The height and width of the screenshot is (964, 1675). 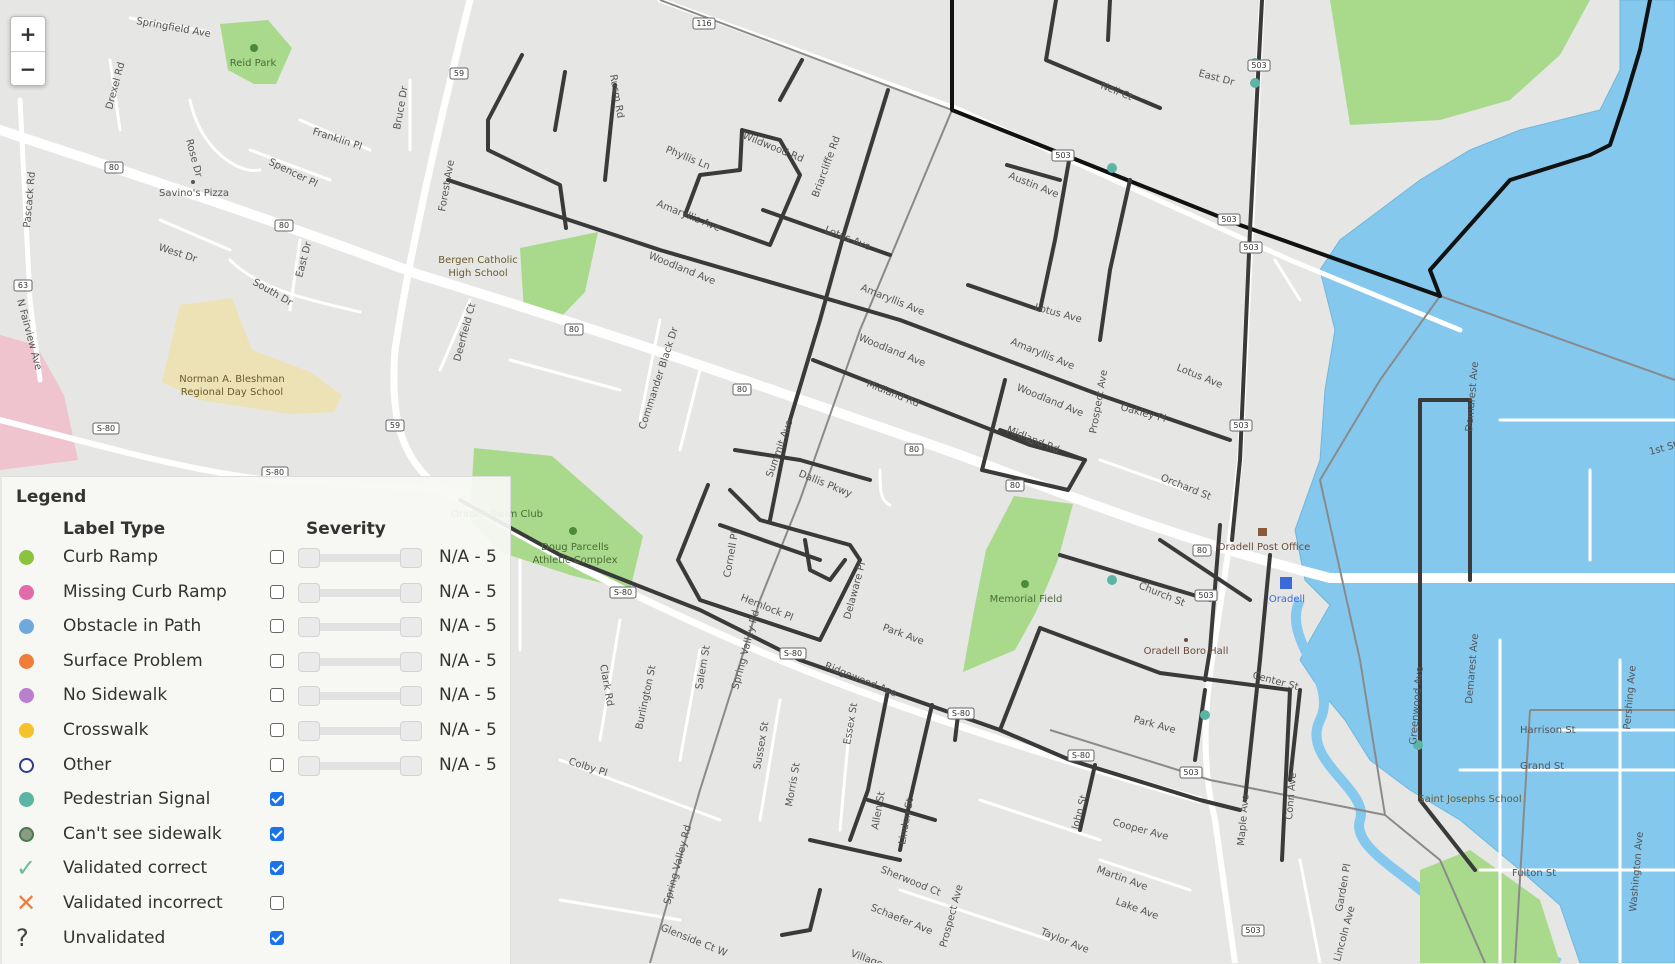 What do you see at coordinates (145, 591) in the screenshot?
I see `legend-label: Missing Curb Ramp` at bounding box center [145, 591].